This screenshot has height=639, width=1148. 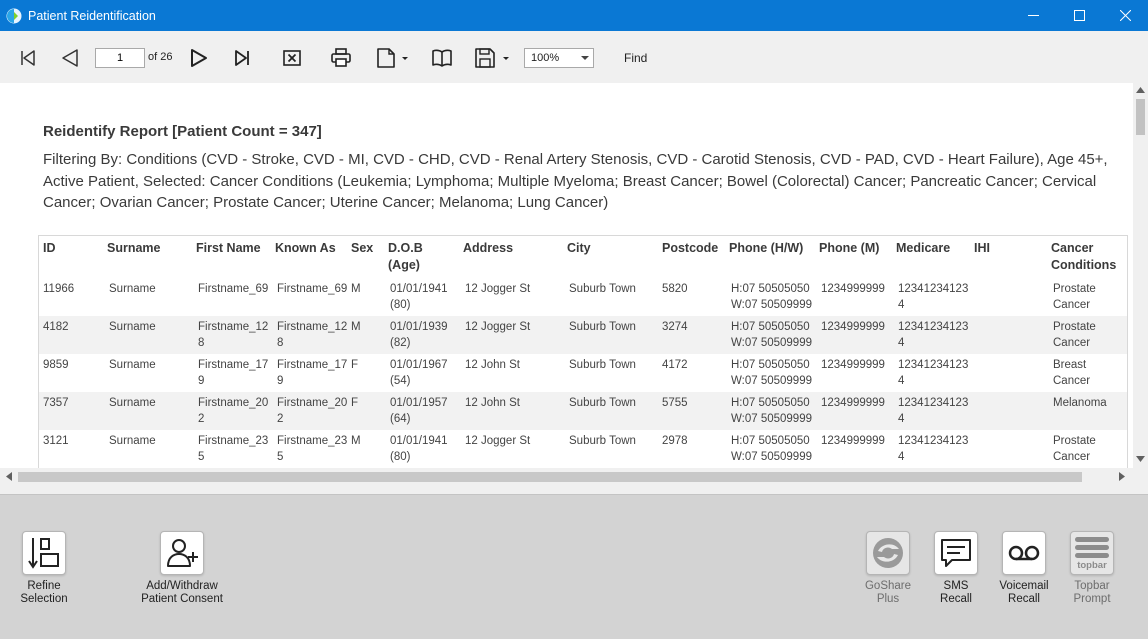 I want to click on stop-rendering-button, so click(x=292, y=58).